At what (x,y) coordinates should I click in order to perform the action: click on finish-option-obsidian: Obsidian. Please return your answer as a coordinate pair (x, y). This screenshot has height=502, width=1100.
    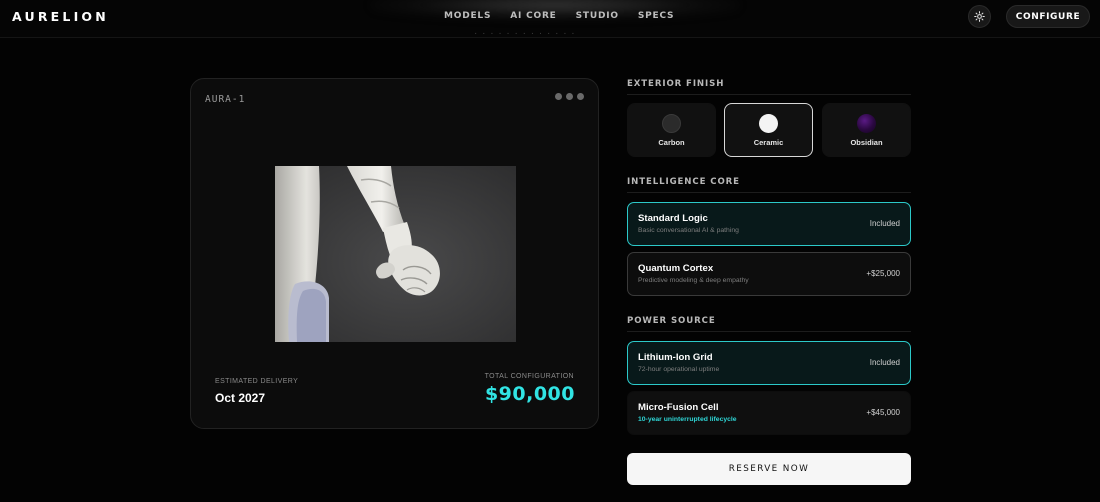
    Looking at the image, I should click on (866, 130).